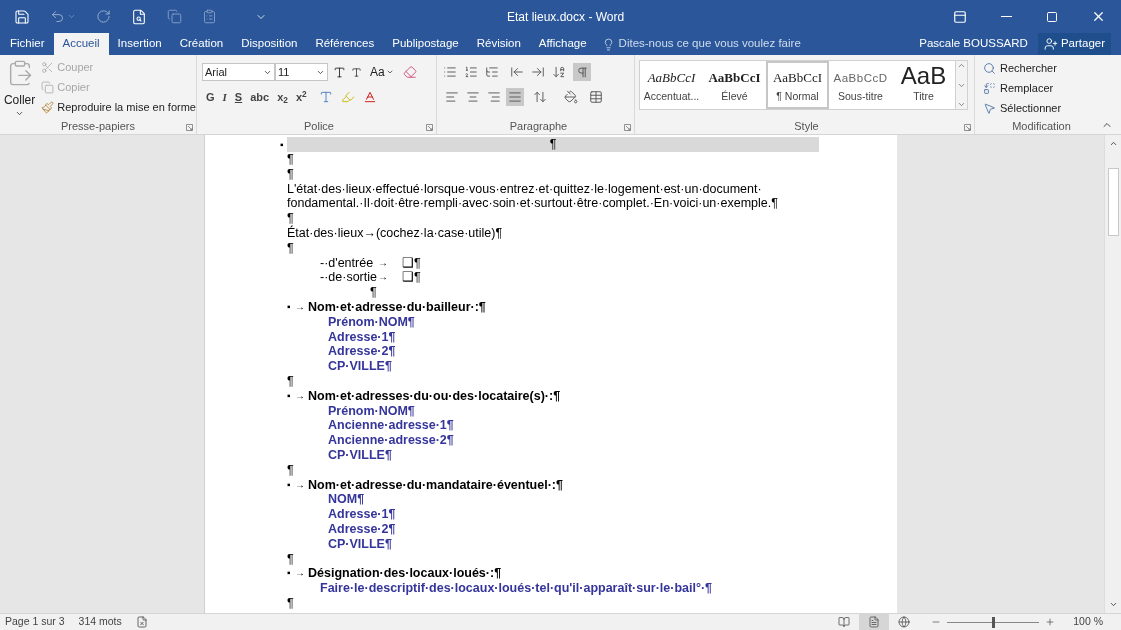 The width and height of the screenshot is (1121, 630). What do you see at coordinates (844, 622) in the screenshot?
I see `book-icon` at bounding box center [844, 622].